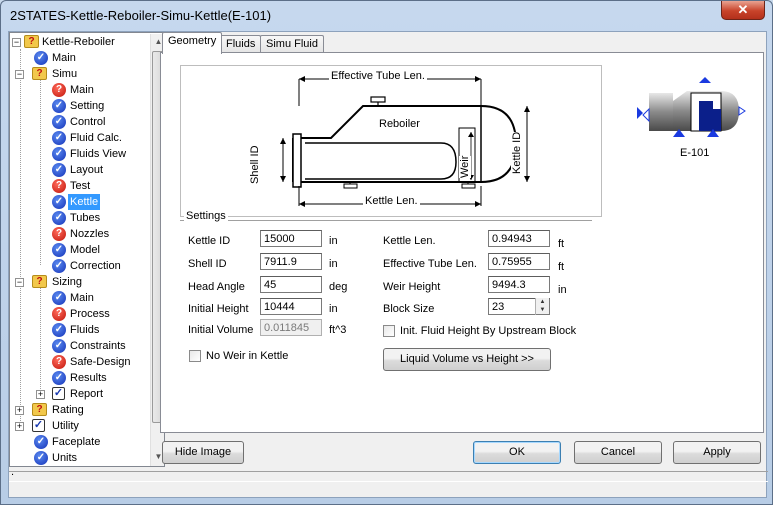 The width and height of the screenshot is (773, 505). What do you see at coordinates (85, 330) in the screenshot?
I see `tree-item-label: Fluids` at bounding box center [85, 330].